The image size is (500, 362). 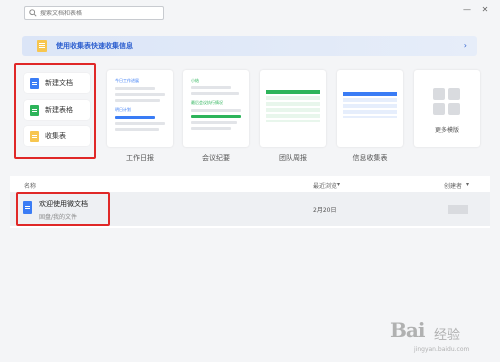 I want to click on watermark-sub: 经验, so click(x=447, y=335).